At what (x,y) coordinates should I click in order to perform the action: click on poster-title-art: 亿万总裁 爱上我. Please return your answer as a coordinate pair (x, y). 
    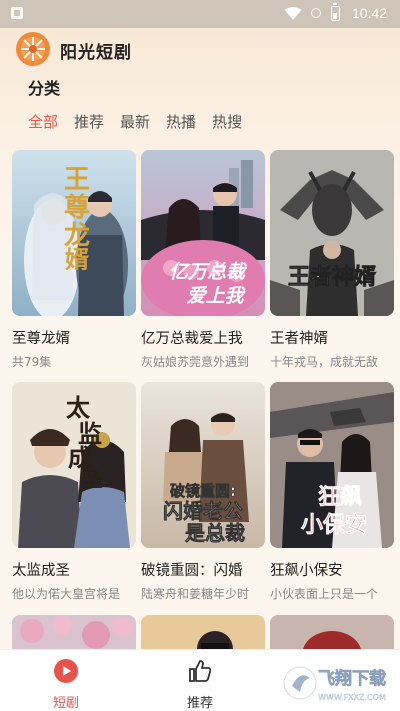
    Looking at the image, I should click on (208, 284).